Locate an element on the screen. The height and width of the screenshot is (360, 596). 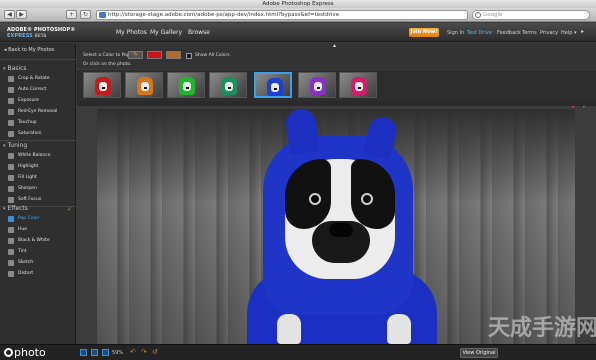
tool-exposure: Exposure is located at coordinates (23, 101).